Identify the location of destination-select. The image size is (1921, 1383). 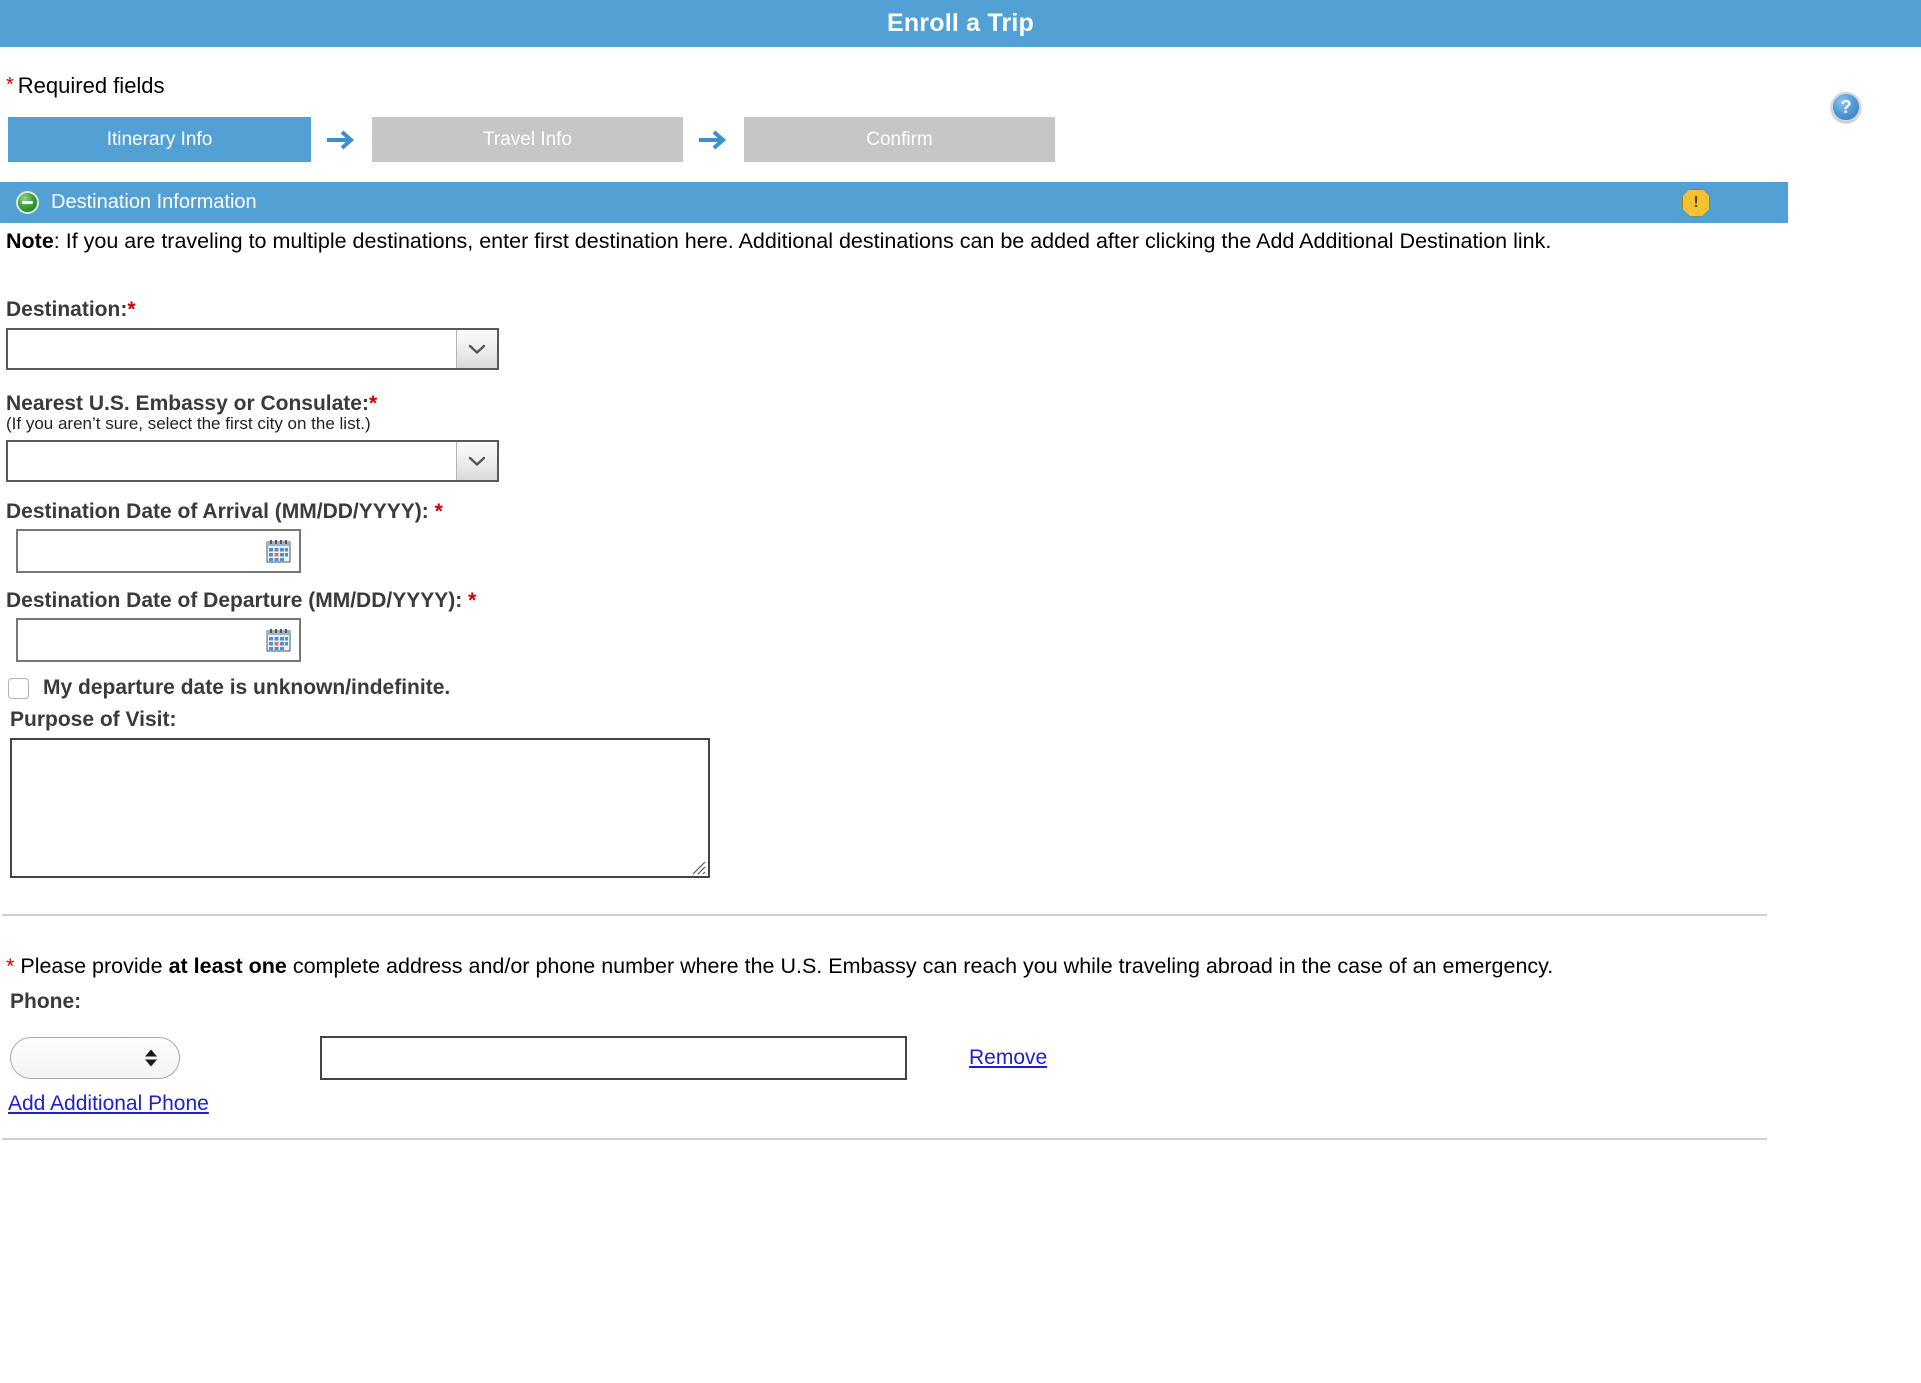
(252, 349).